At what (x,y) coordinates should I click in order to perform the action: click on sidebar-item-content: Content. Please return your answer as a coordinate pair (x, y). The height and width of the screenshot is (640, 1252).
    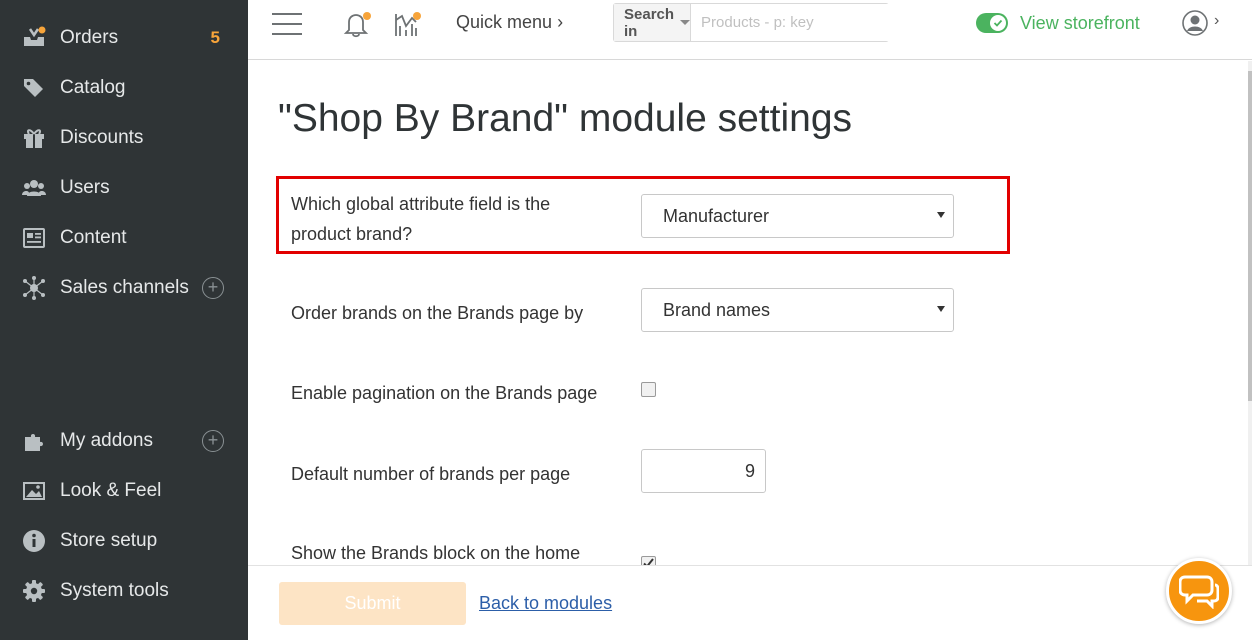
    Looking at the image, I should click on (124, 238).